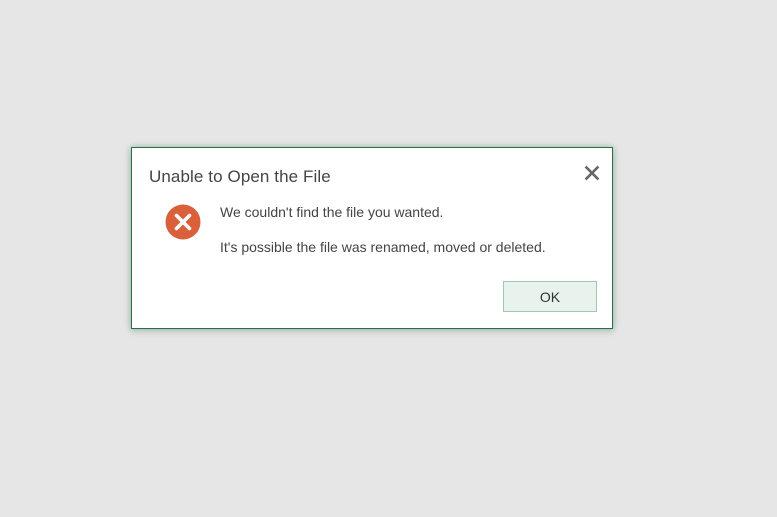 This screenshot has height=517, width=777. I want to click on error-message-primary: We couldn't find the file you wanted., so click(332, 212).